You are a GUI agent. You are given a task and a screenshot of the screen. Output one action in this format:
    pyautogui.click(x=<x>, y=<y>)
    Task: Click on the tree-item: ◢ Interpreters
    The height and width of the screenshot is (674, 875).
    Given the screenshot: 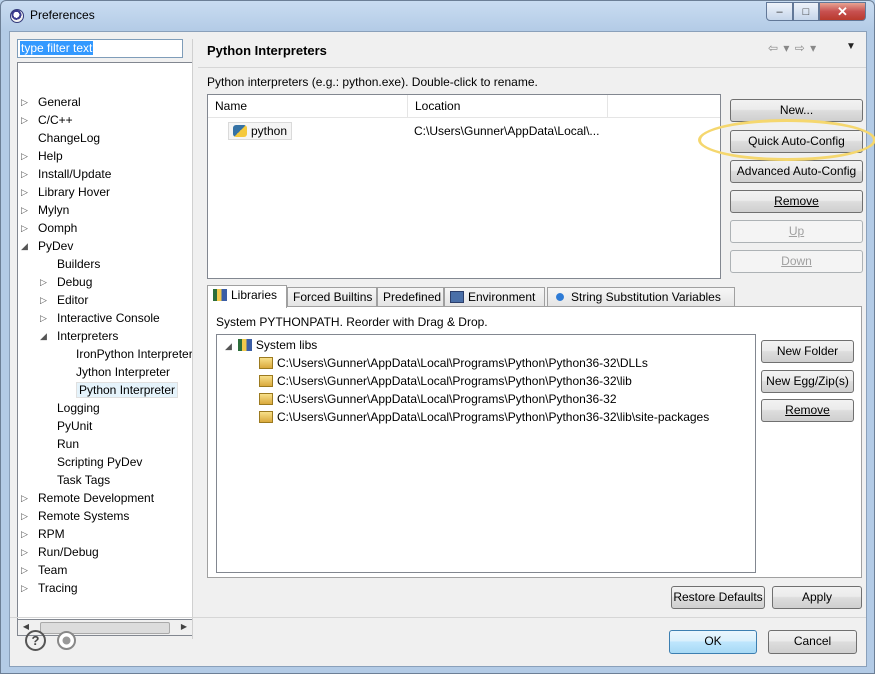 What is the action you would take?
    pyautogui.click(x=79, y=336)
    